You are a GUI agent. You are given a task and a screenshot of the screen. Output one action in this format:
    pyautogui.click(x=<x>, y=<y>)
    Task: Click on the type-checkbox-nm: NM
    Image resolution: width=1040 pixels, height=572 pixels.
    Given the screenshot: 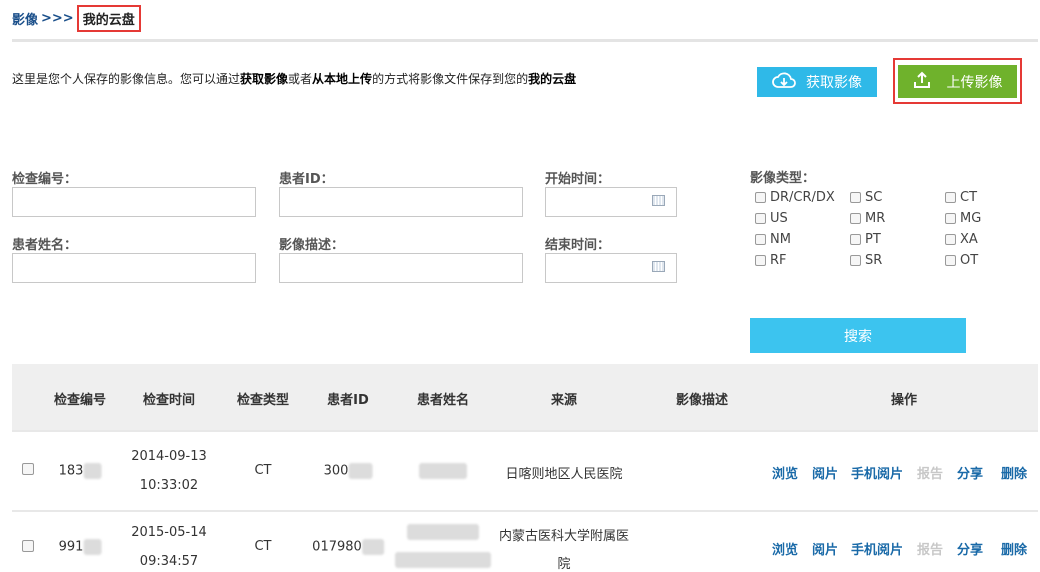 What is the action you would take?
    pyautogui.click(x=773, y=239)
    